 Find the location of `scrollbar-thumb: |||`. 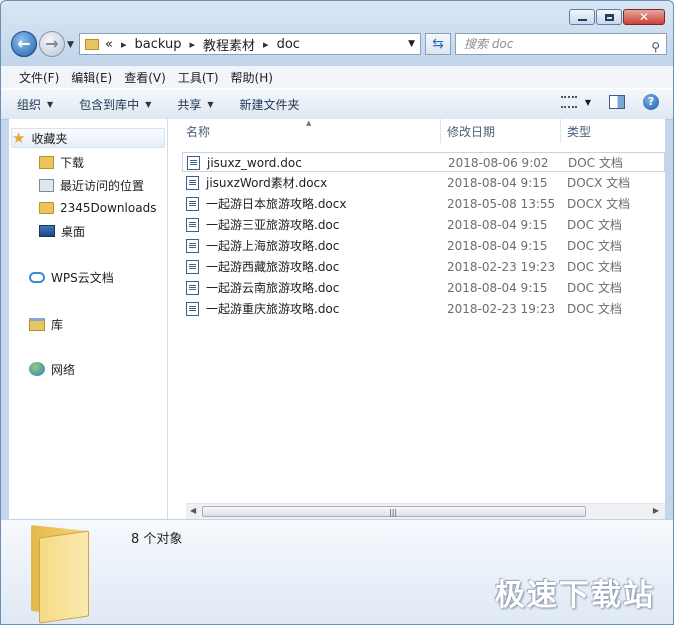

scrollbar-thumb: ||| is located at coordinates (394, 511).